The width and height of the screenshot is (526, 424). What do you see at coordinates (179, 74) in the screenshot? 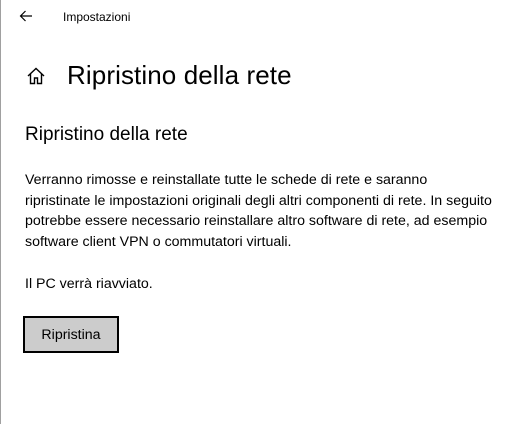
I see `page-title: Ripristino della rete` at bounding box center [179, 74].